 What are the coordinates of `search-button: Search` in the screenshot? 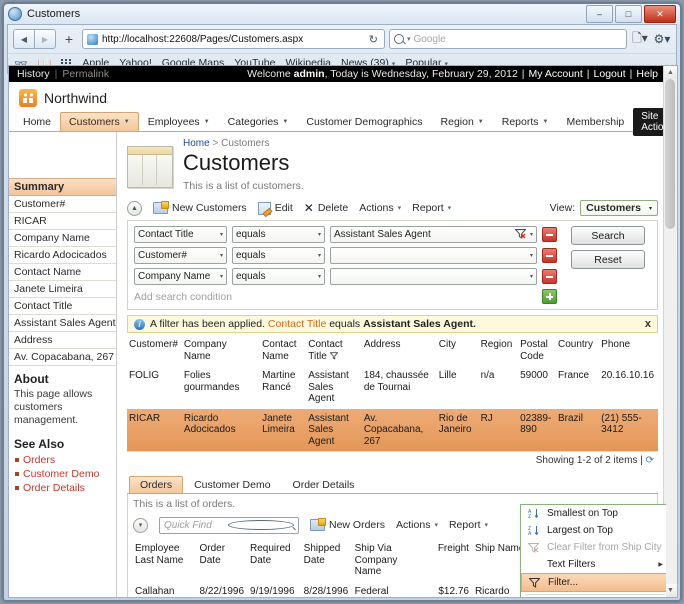 It's located at (608, 235).